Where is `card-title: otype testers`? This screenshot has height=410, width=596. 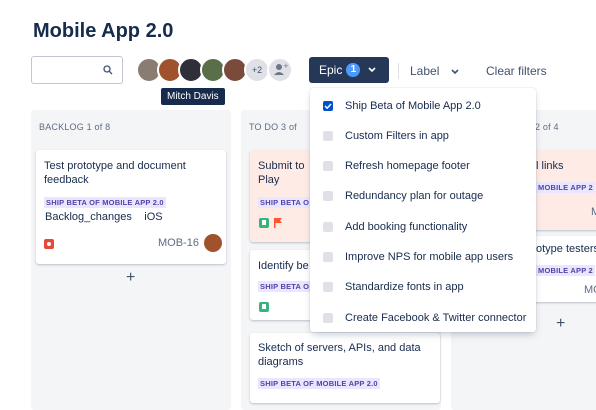 card-title: otype testers is located at coordinates (566, 249).